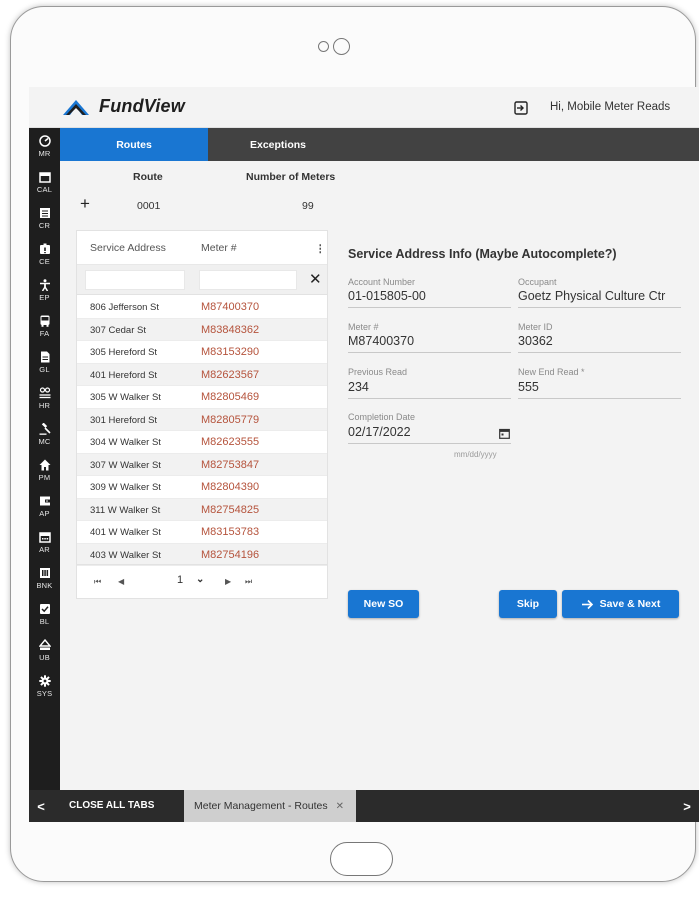 Image resolution: width=699 pixels, height=899 pixels. What do you see at coordinates (537, 282) in the screenshot?
I see `occupant-label: Occupant` at bounding box center [537, 282].